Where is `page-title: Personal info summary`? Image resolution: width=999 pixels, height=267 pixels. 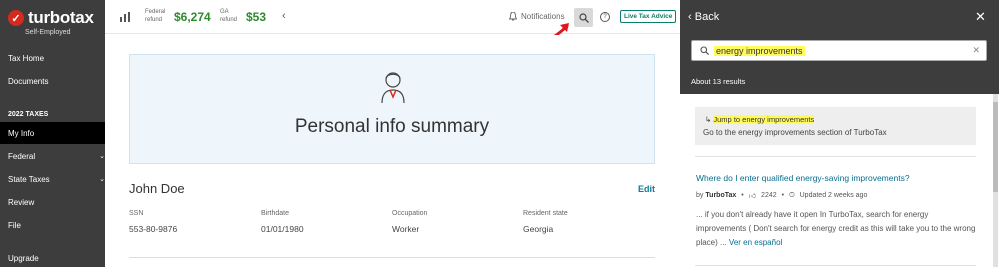 page-title: Personal info summary is located at coordinates (392, 126).